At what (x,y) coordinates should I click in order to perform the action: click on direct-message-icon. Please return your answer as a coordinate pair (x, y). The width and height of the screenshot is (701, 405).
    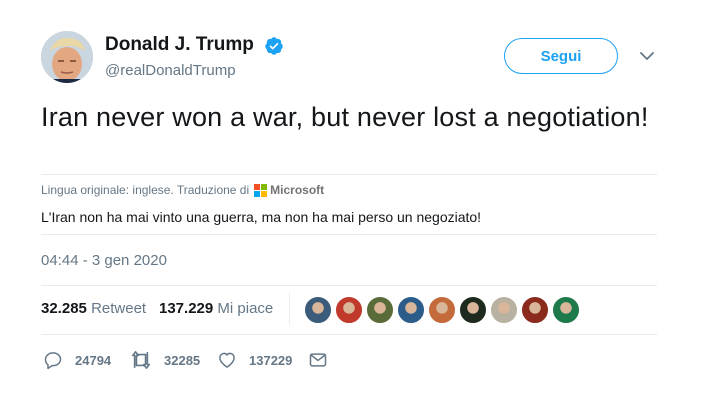
    Looking at the image, I should click on (318, 360).